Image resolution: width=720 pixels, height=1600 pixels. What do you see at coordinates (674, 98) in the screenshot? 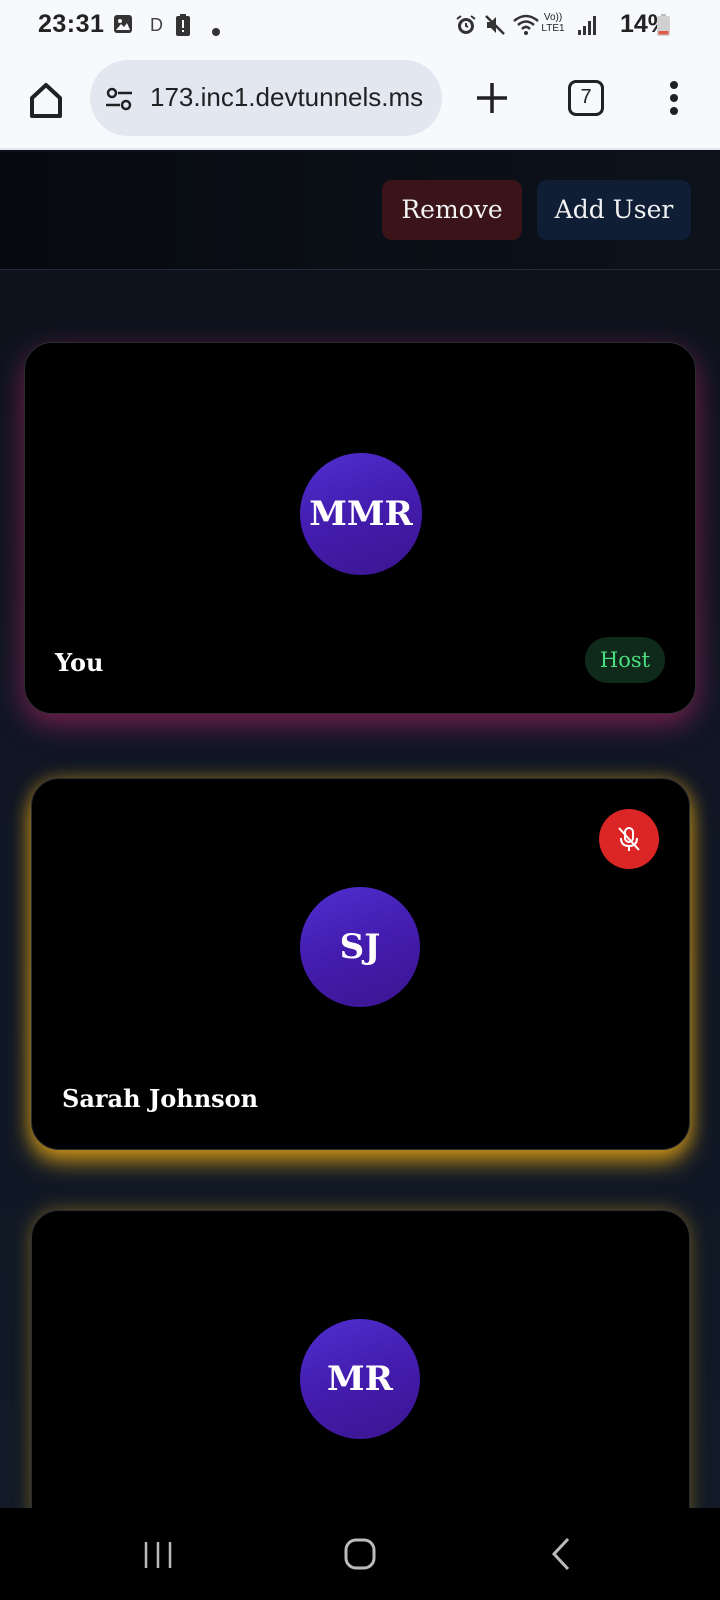
I see `more-vert-icon` at bounding box center [674, 98].